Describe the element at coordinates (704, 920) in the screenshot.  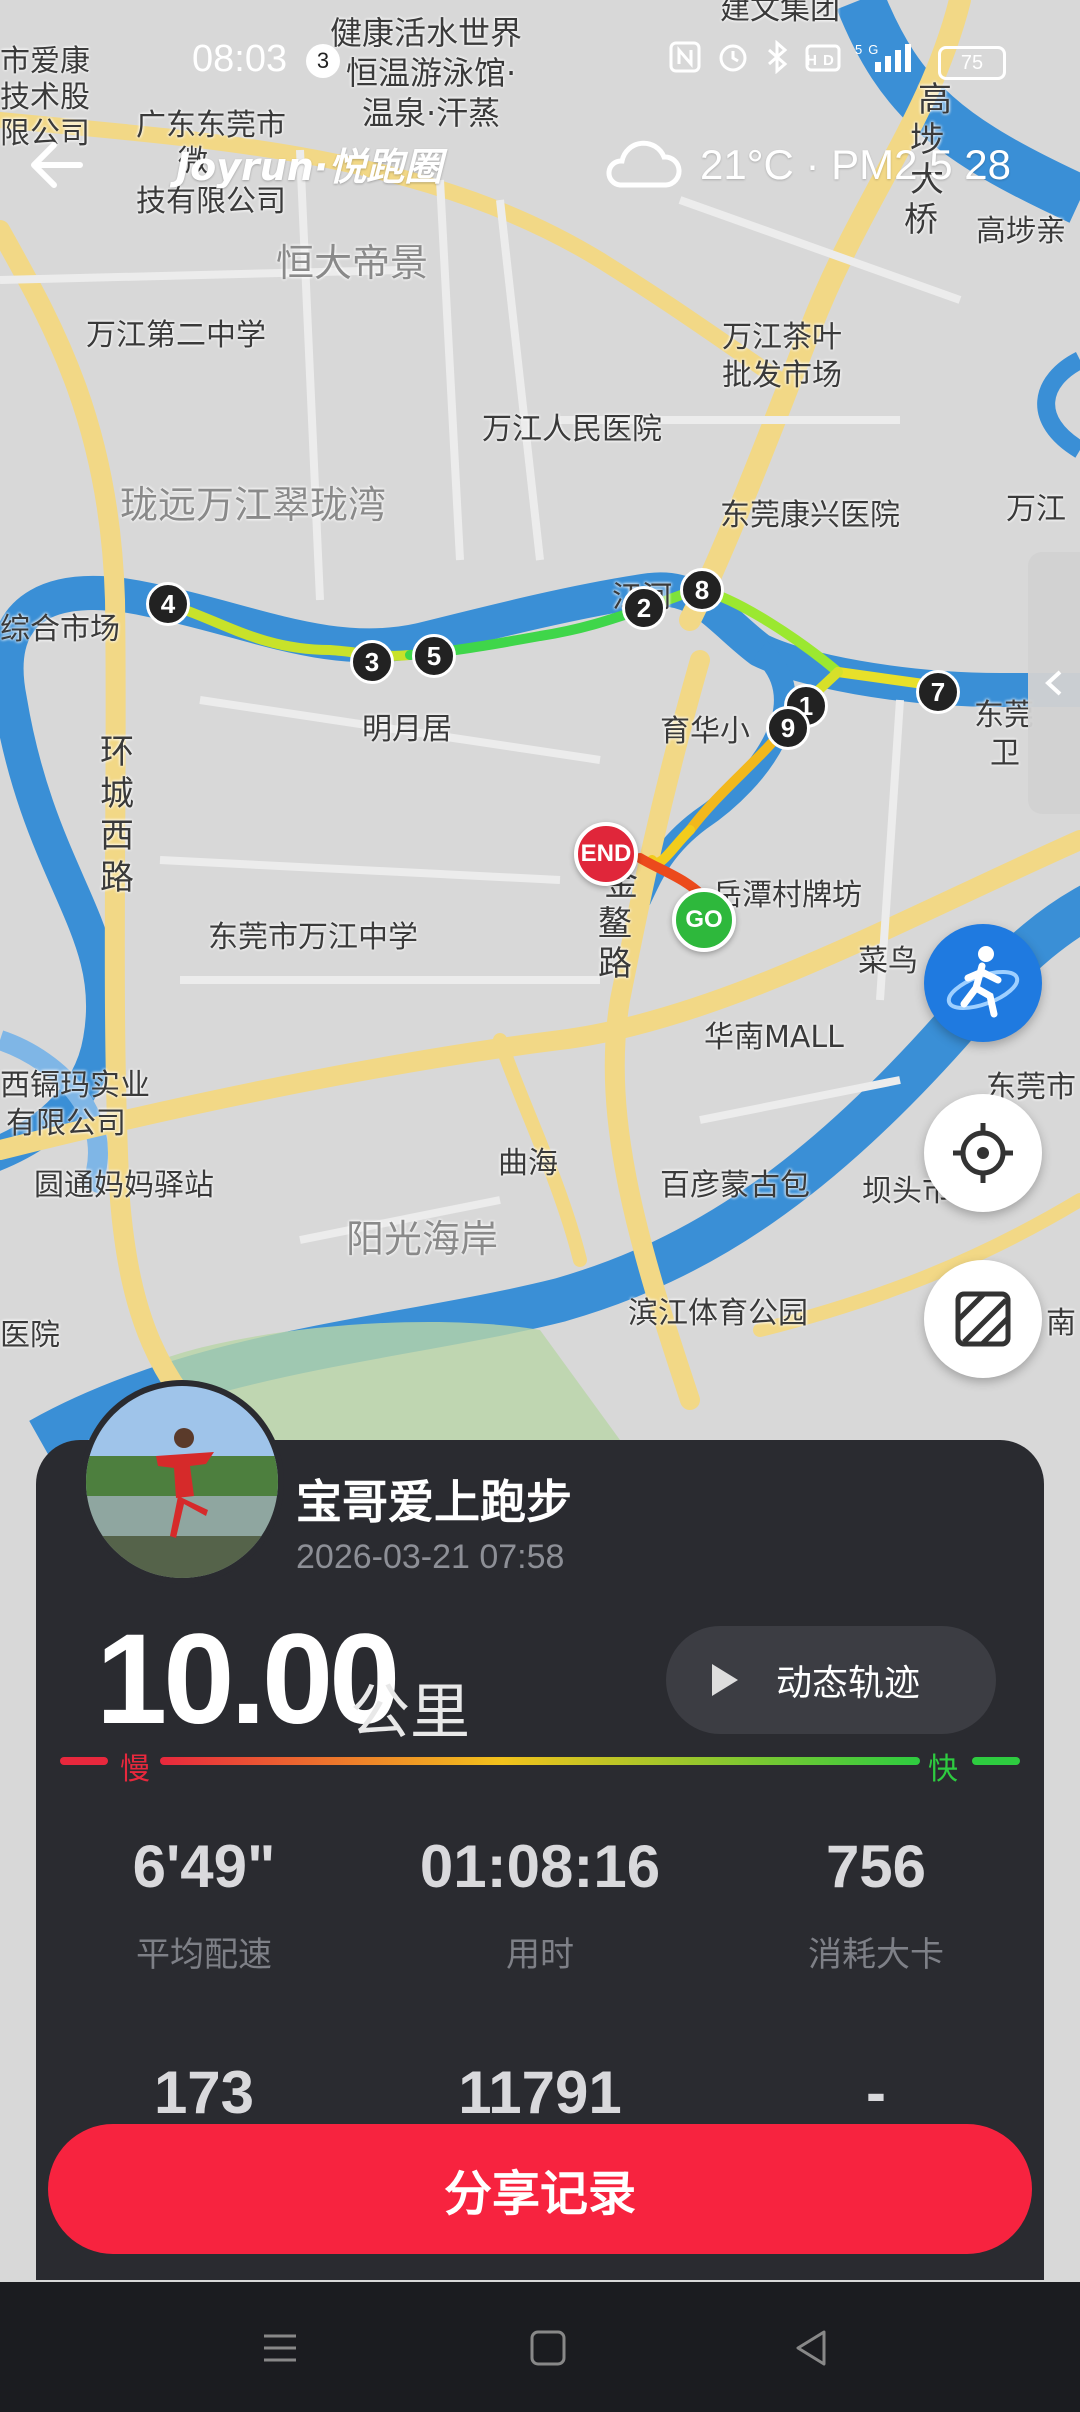
I see `start-marker: GO` at that location.